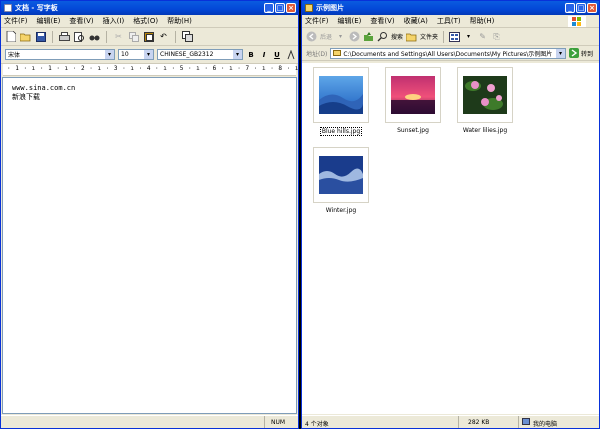 Image resolution: width=600 pixels, height=429 pixels. What do you see at coordinates (485, 95) in the screenshot?
I see `water-lilies-thumbnail` at bounding box center [485, 95].